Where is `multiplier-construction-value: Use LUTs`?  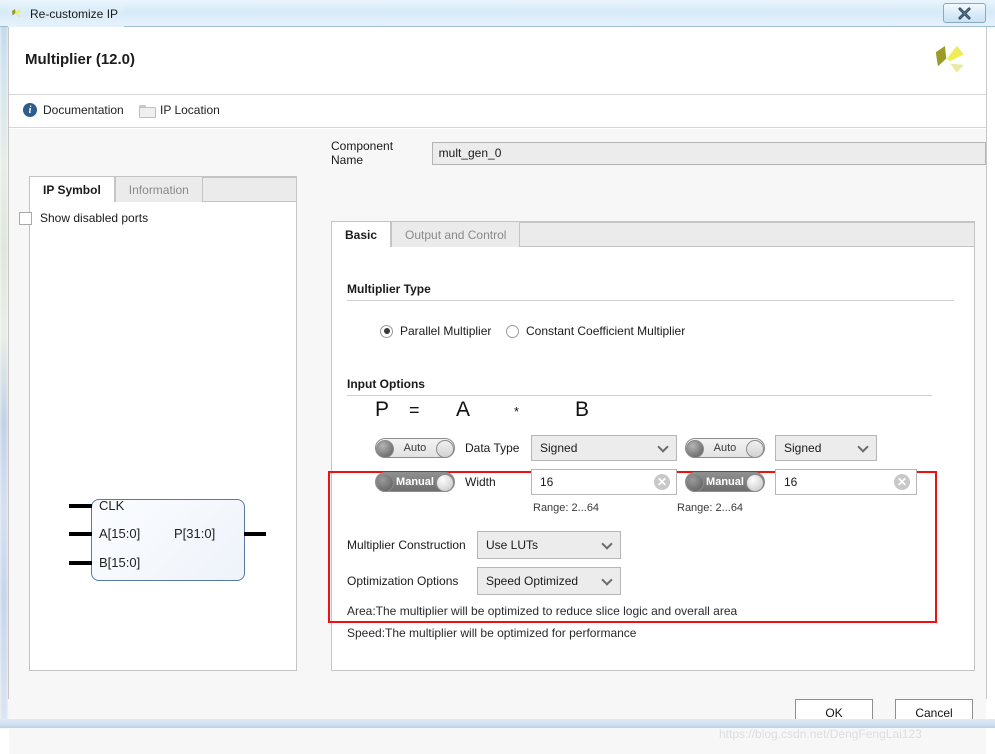 multiplier-construction-value: Use LUTs is located at coordinates (512, 545).